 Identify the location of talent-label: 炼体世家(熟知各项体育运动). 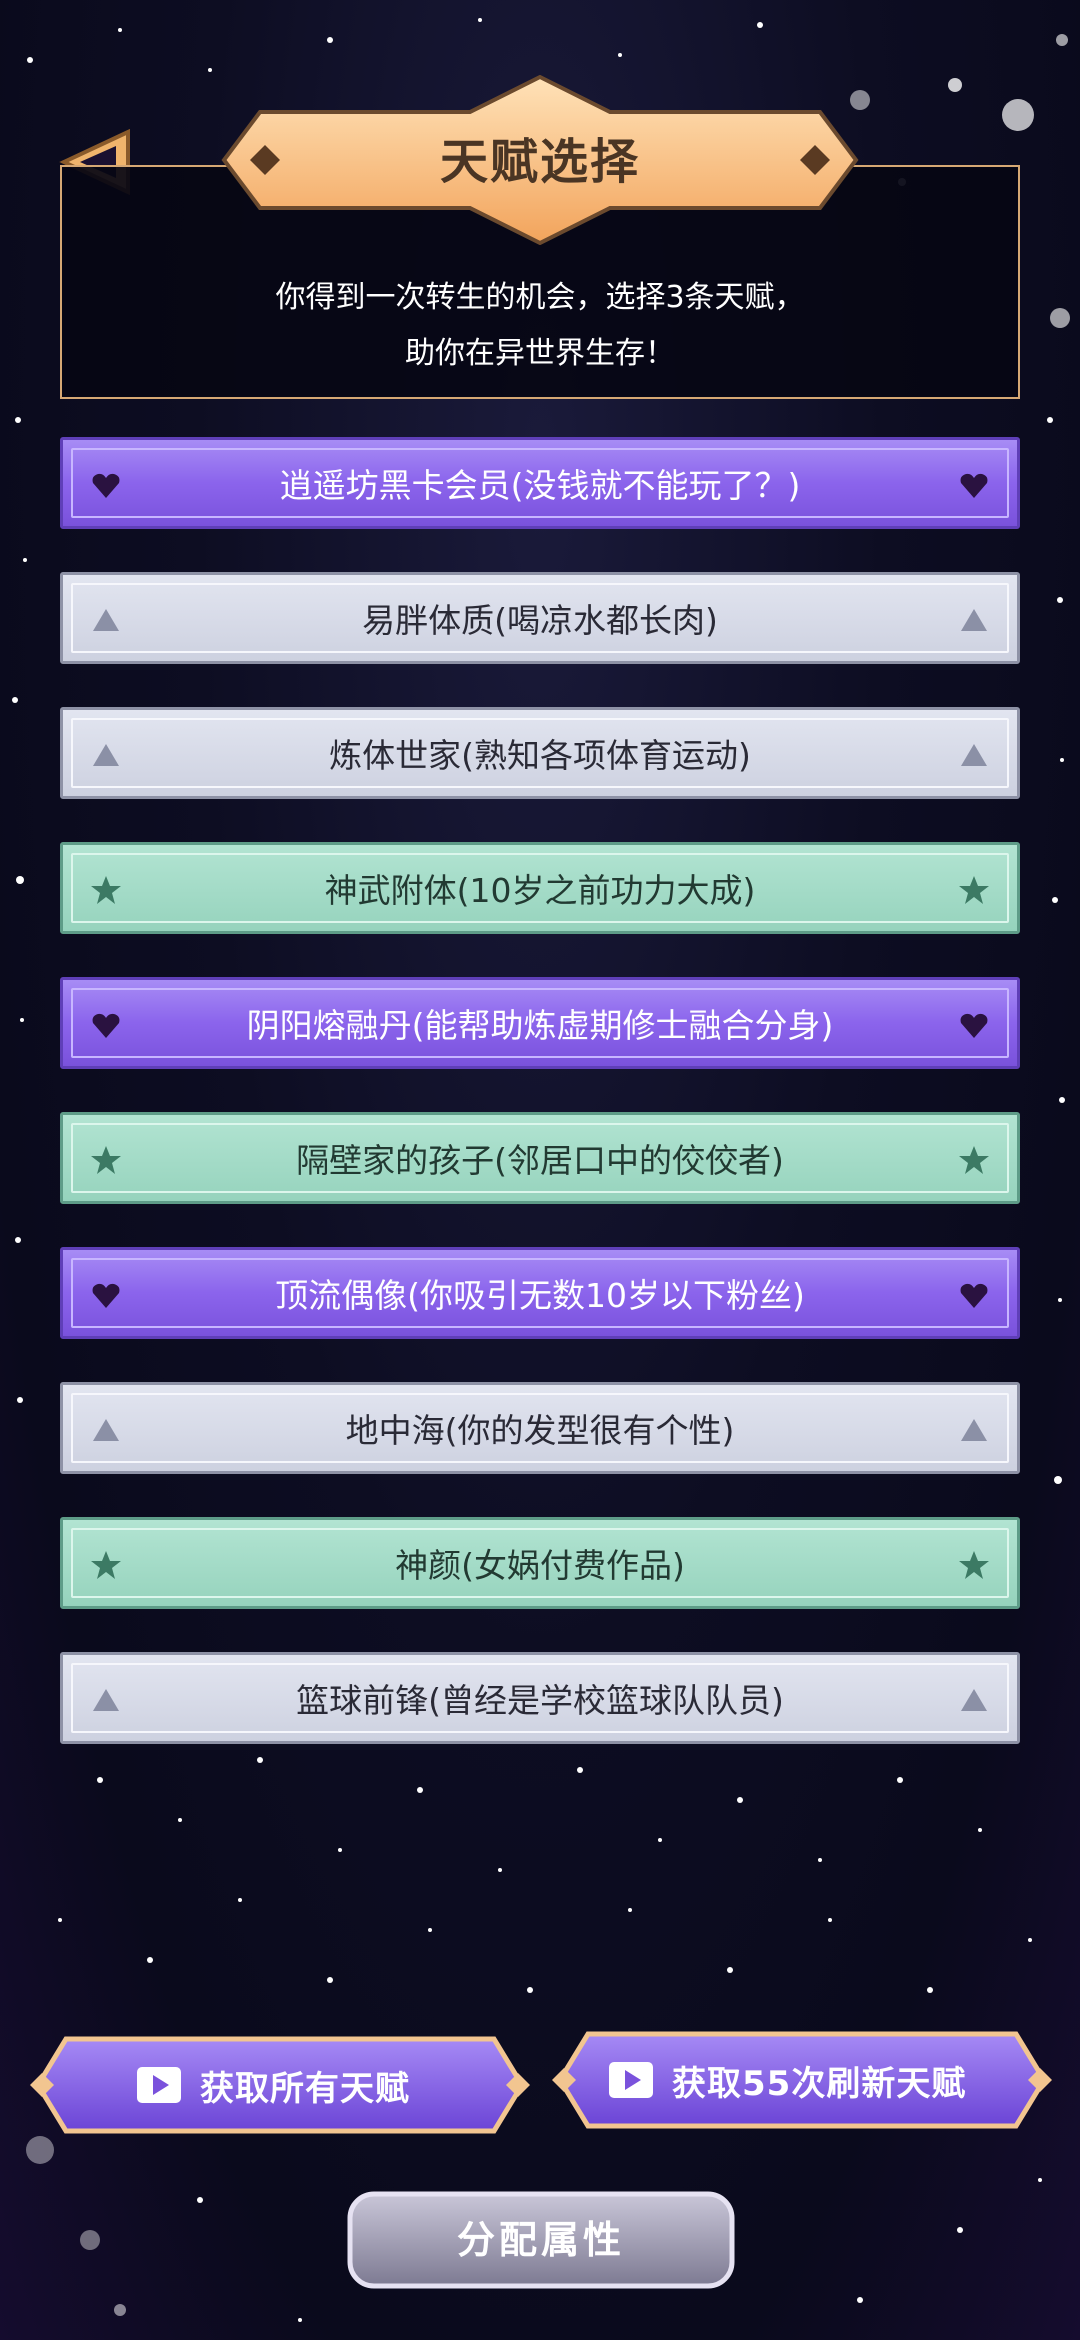
(540, 755).